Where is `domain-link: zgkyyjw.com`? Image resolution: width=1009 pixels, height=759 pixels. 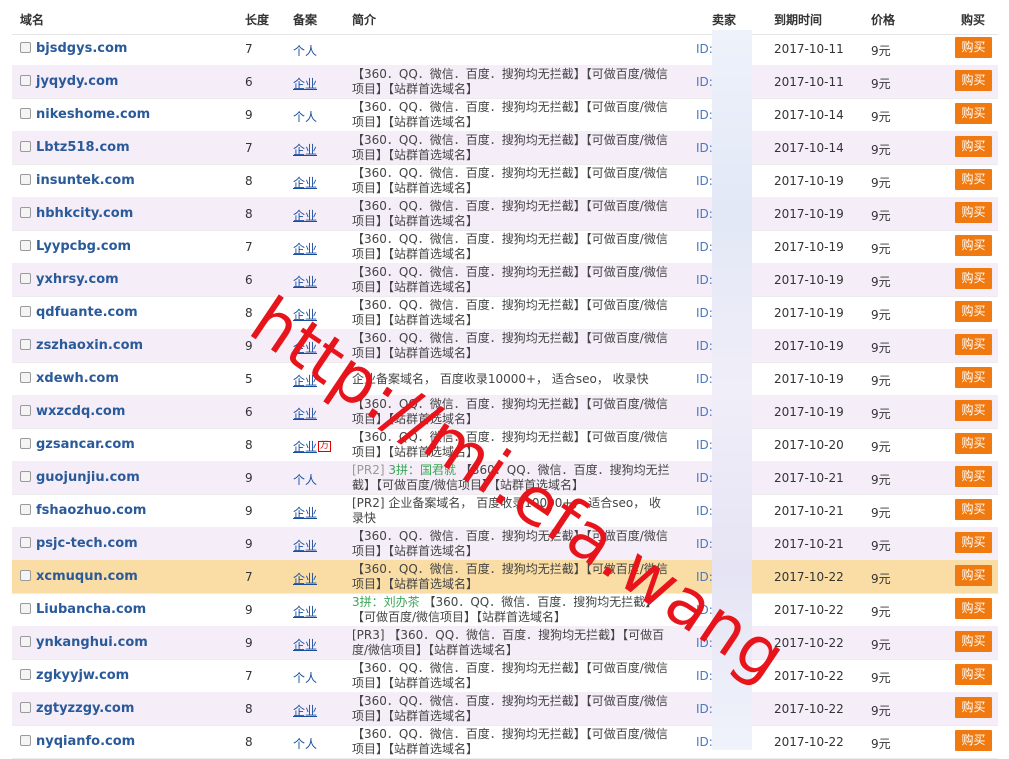
domain-link: zgkyyjw.com is located at coordinates (82, 675).